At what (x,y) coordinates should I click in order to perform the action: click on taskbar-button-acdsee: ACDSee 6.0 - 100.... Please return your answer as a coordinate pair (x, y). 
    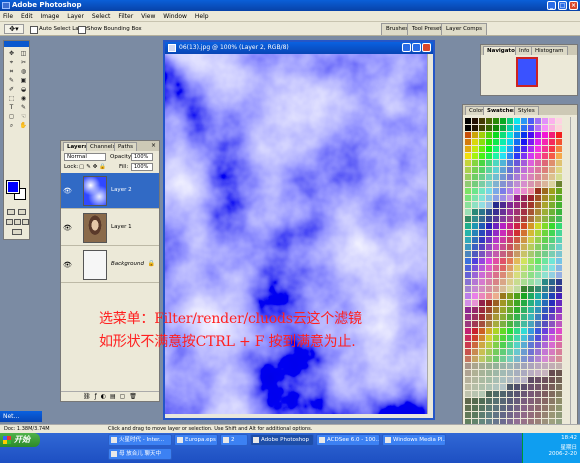
    Looking at the image, I should click on (348, 440).